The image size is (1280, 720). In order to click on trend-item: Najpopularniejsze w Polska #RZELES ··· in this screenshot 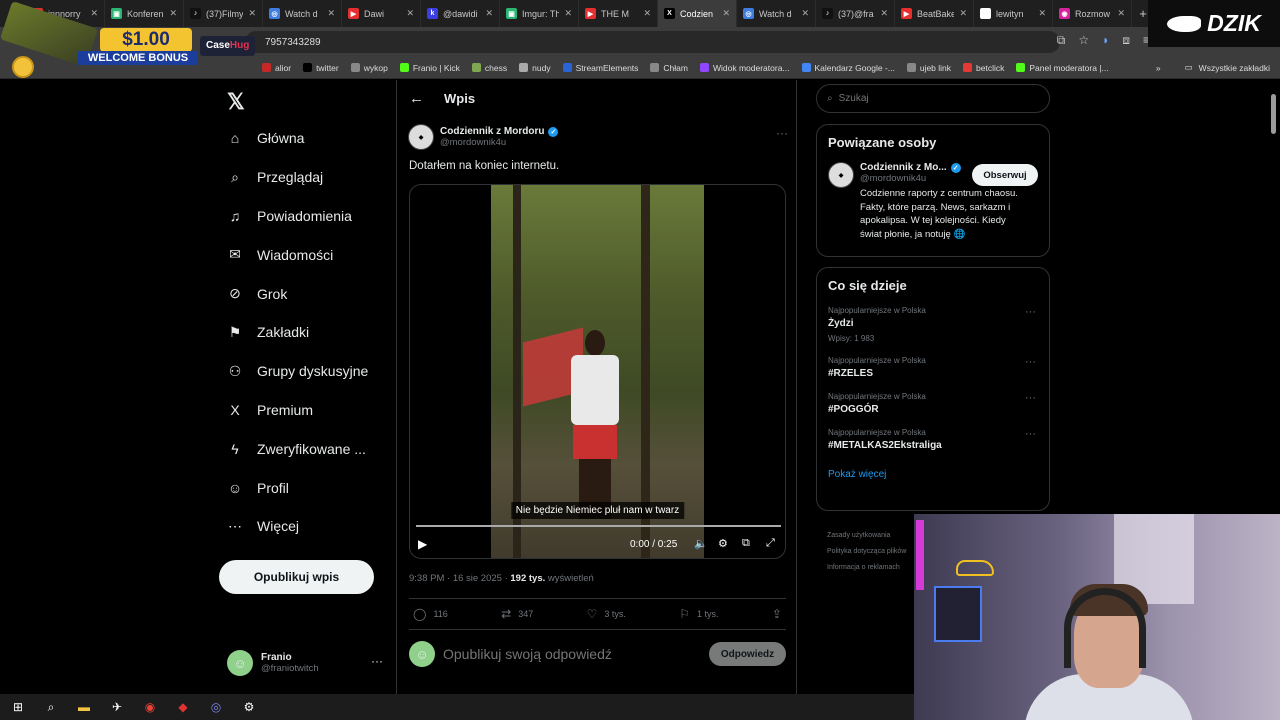, I will do `click(933, 367)`.